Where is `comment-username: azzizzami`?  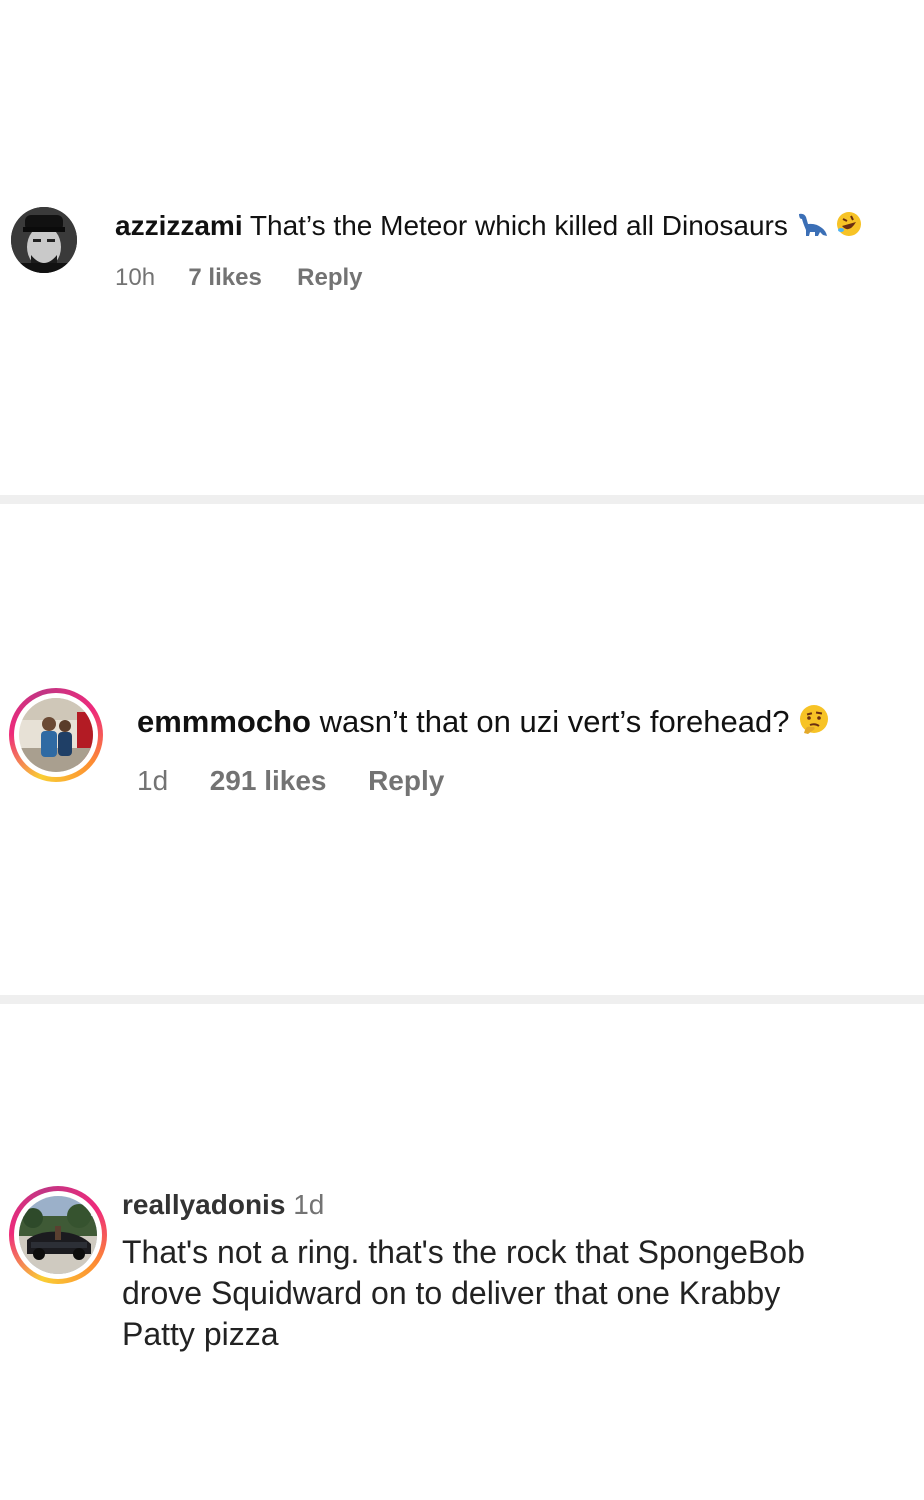
comment-username: azzizzami is located at coordinates (179, 225).